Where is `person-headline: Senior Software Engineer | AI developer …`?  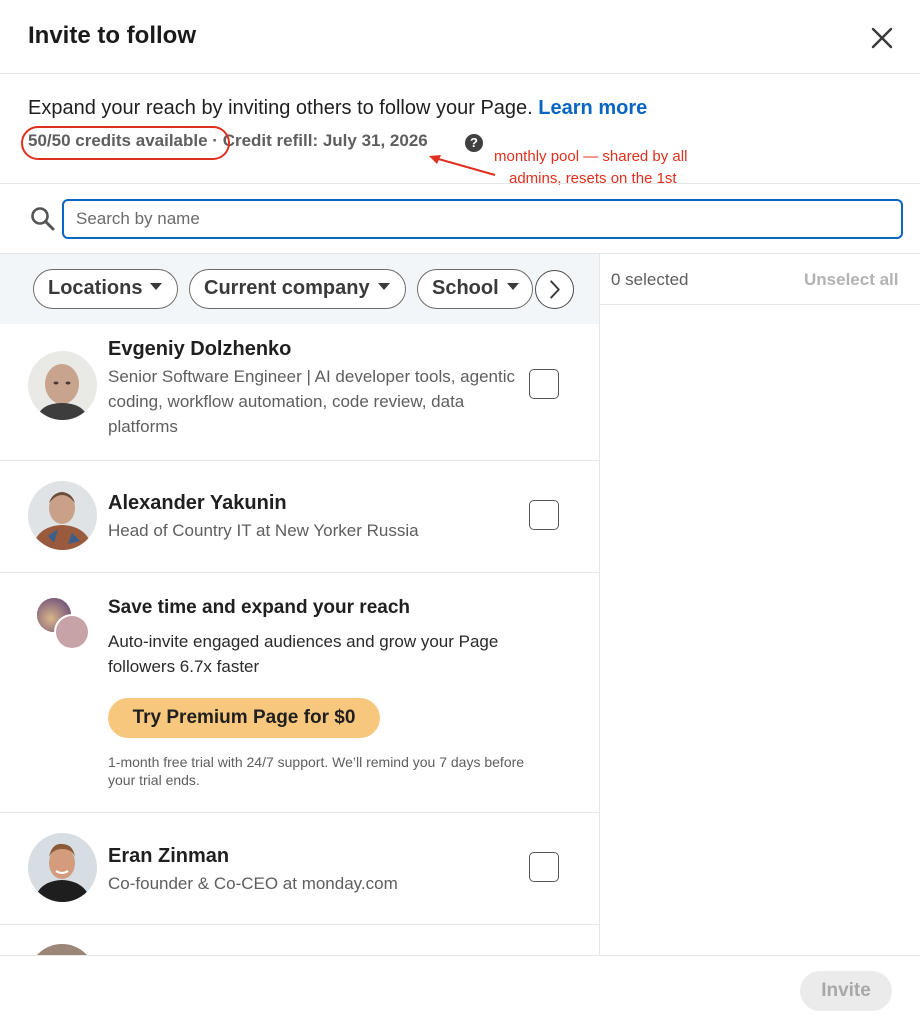
person-headline: Senior Software Engineer | AI developer … is located at coordinates (311, 401).